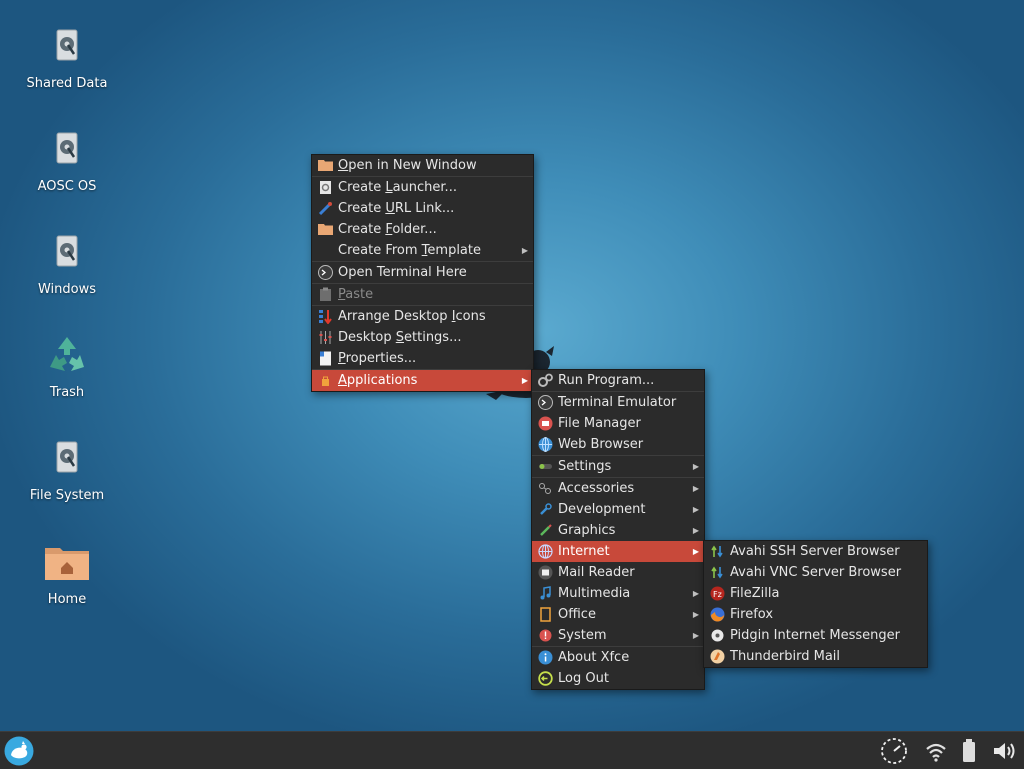 The width and height of the screenshot is (1024, 769). Describe the element at coordinates (325, 187) in the screenshot. I see `launcher-icon` at that location.